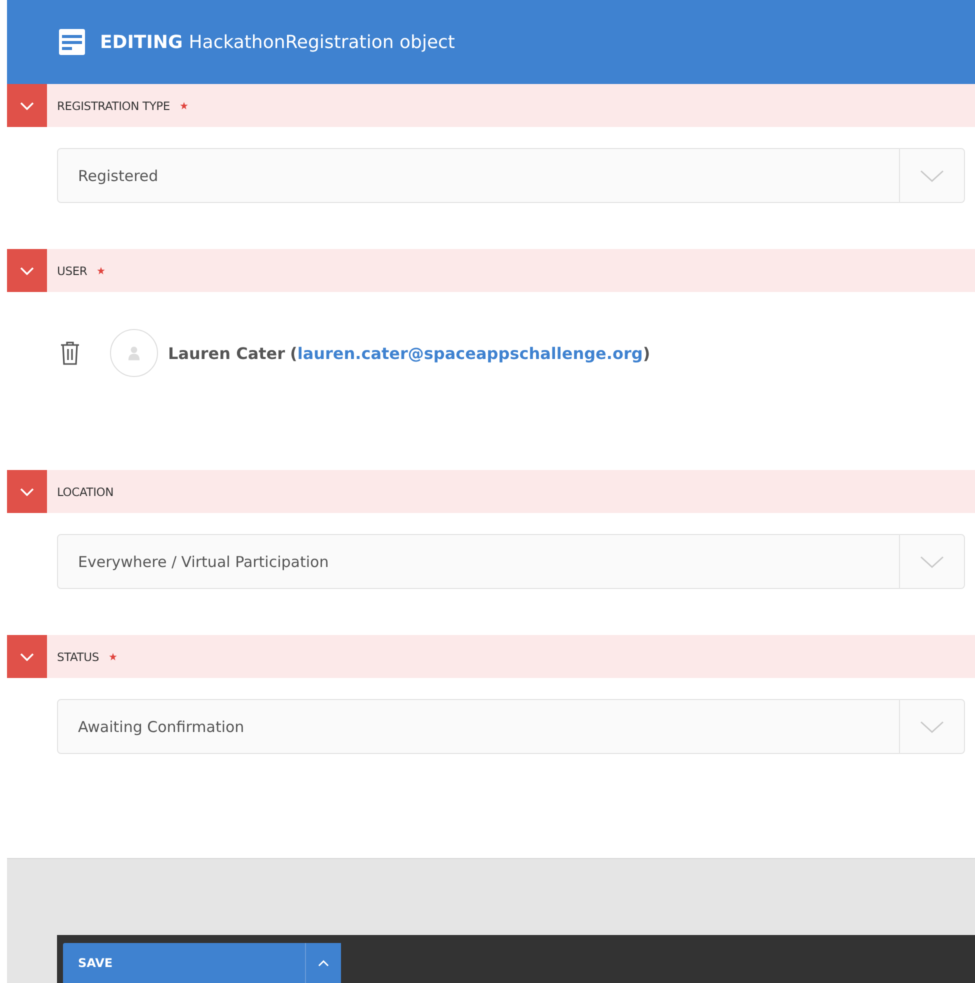  I want to click on opening-paren: (, so click(294, 353).